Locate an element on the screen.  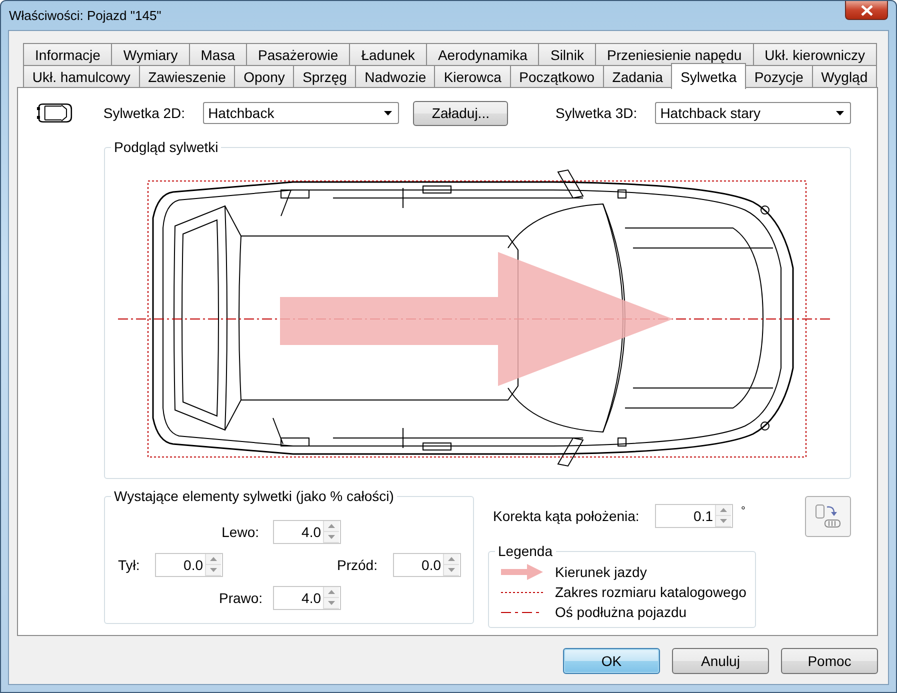
tab: Pozycje is located at coordinates (778, 76).